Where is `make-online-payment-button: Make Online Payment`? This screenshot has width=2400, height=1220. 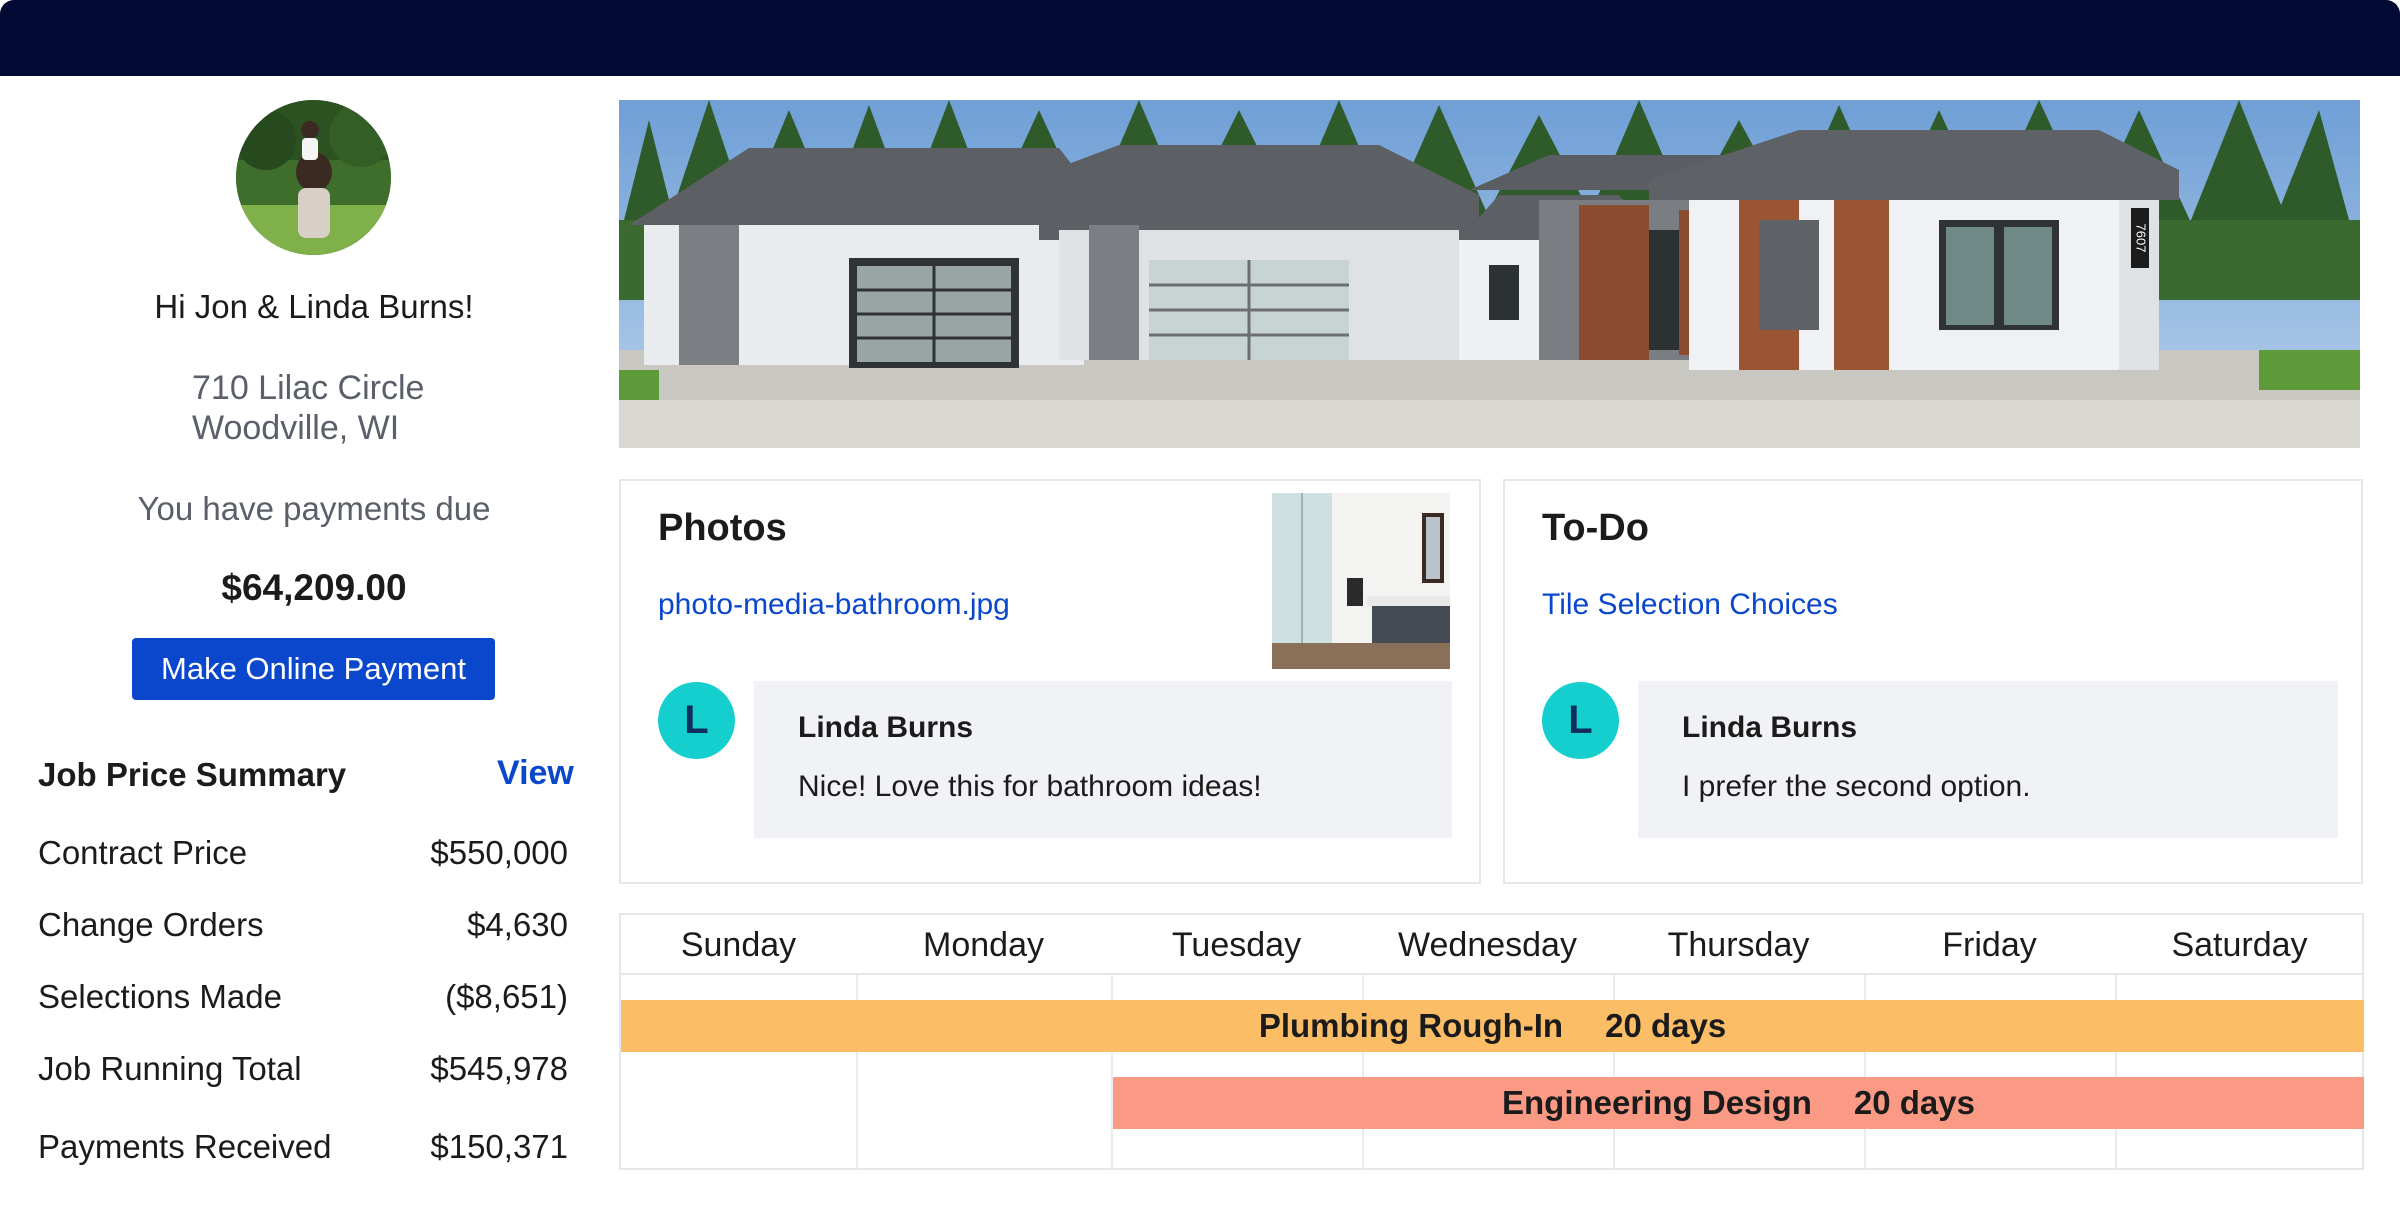
make-online-payment-button: Make Online Payment is located at coordinates (313, 669).